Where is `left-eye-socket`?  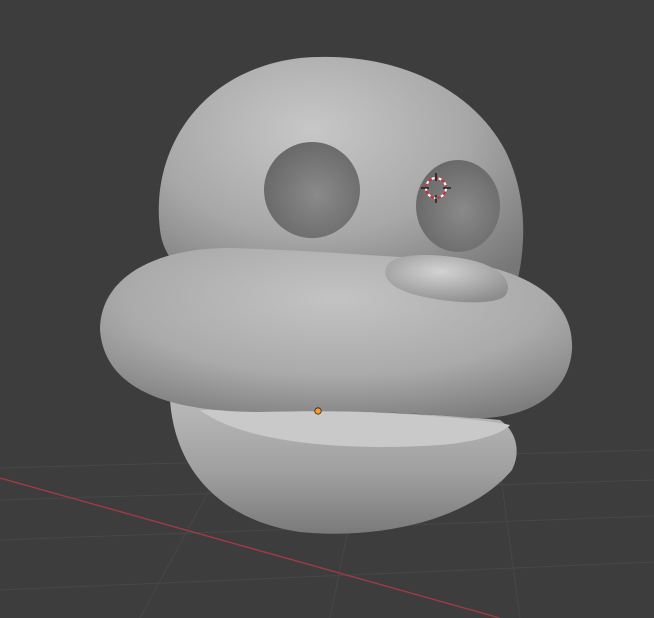
left-eye-socket is located at coordinates (312, 190).